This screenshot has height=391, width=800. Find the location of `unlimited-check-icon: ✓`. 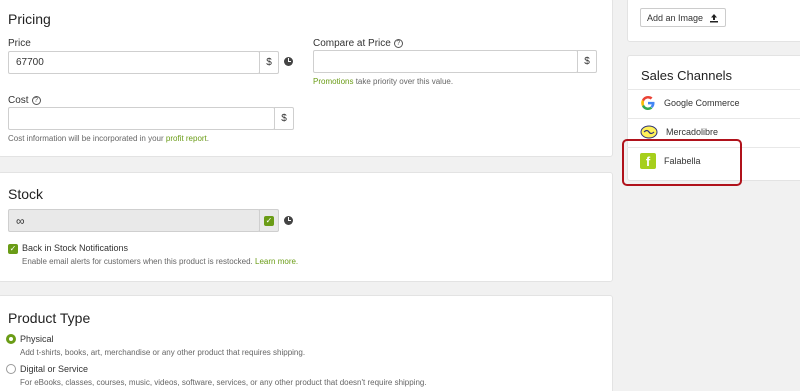

unlimited-check-icon: ✓ is located at coordinates (269, 220).